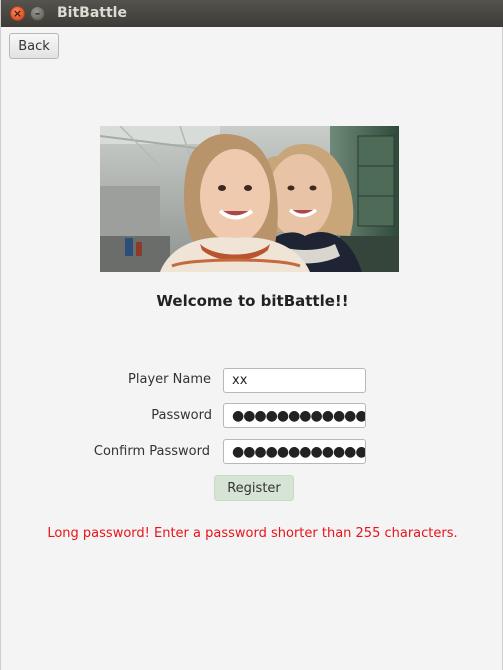  Describe the element at coordinates (294, 451) in the screenshot. I see `confirm-password-input: ●●●●●●●●●●●●●●` at that location.